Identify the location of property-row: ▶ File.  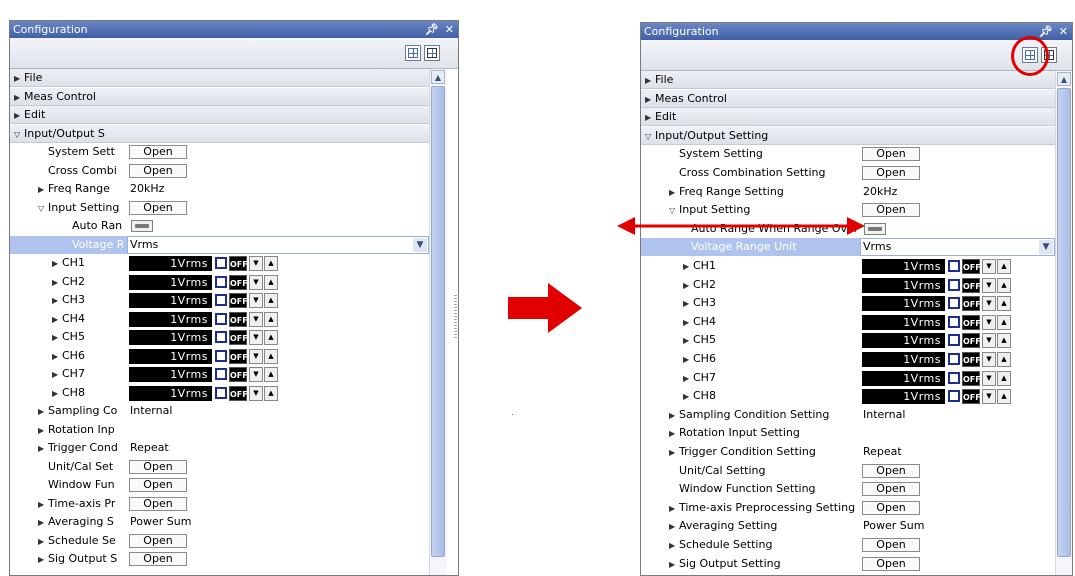
(219, 78).